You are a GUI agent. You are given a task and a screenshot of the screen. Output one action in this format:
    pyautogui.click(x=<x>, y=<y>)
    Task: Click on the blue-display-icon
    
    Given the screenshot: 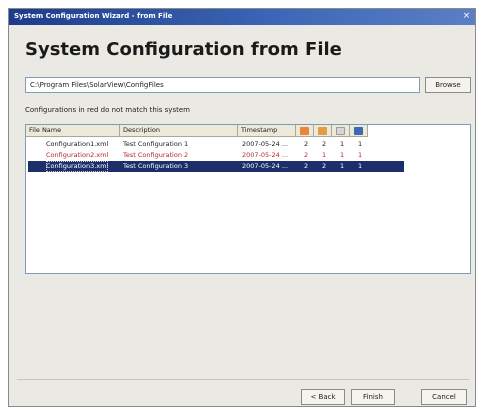 What is the action you would take?
    pyautogui.click(x=358, y=131)
    